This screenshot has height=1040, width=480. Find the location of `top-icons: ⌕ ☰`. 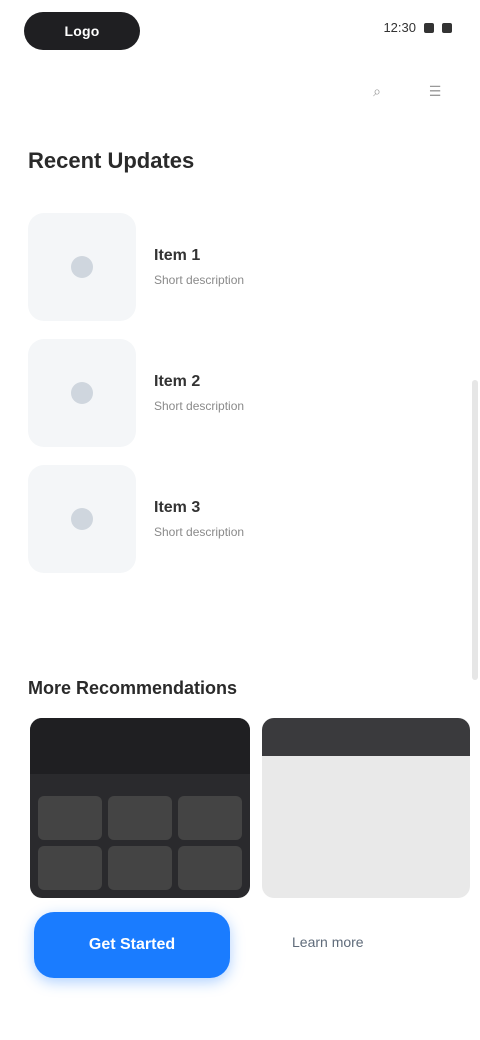

top-icons: ⌕ ☰ is located at coordinates (406, 91).